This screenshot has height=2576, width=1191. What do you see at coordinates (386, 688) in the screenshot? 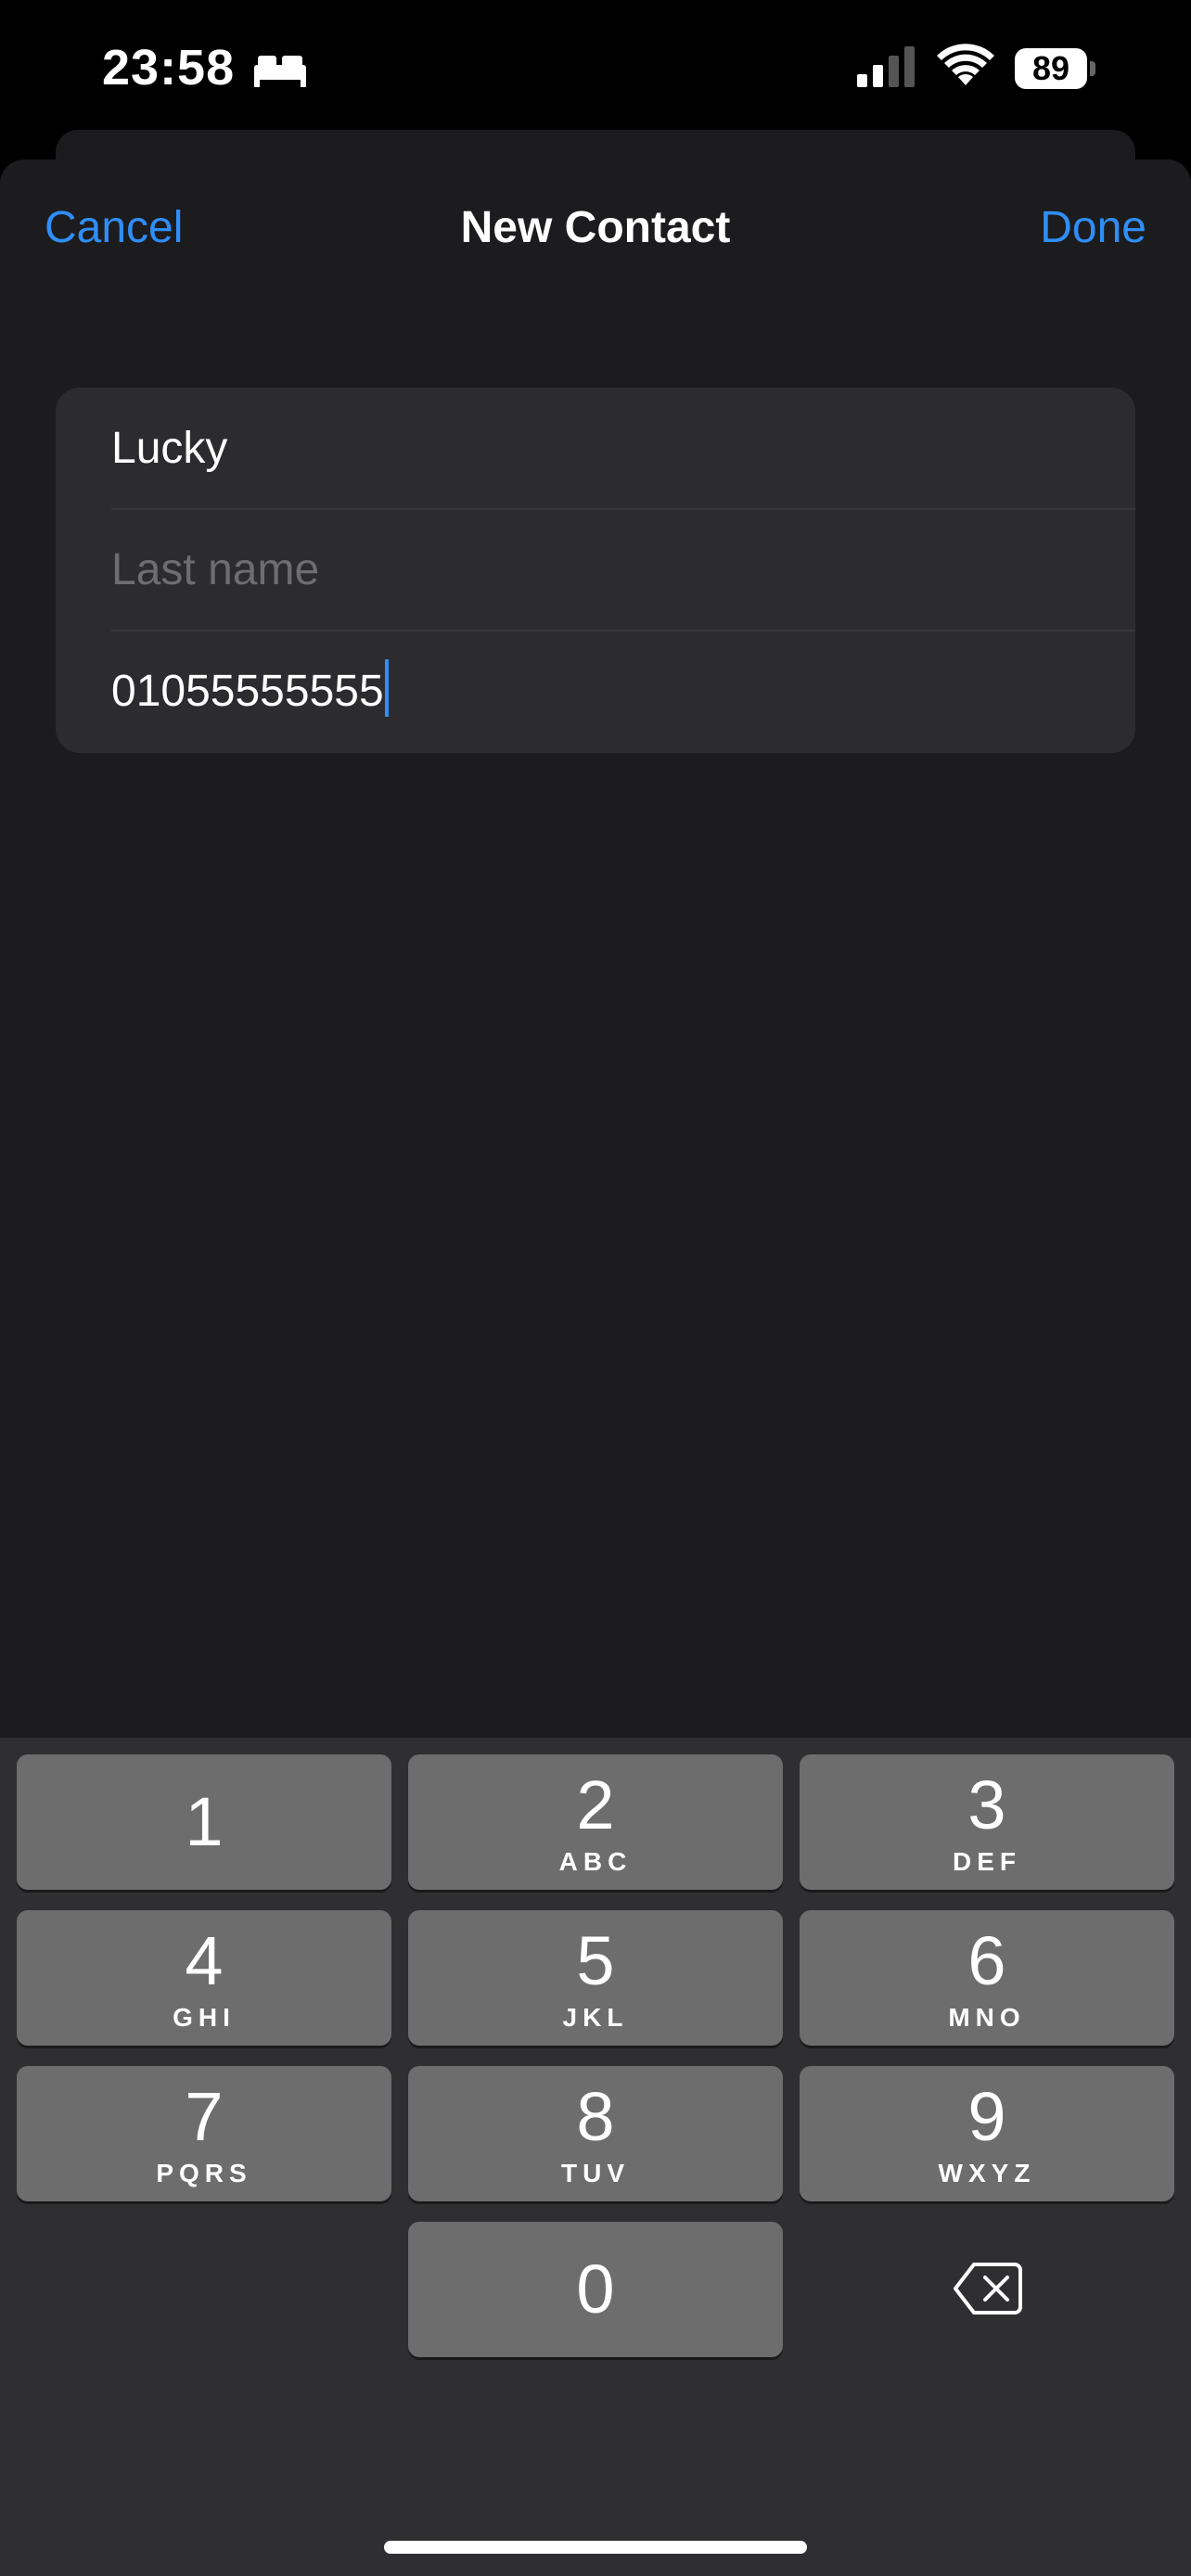
I see `text-cursor` at bounding box center [386, 688].